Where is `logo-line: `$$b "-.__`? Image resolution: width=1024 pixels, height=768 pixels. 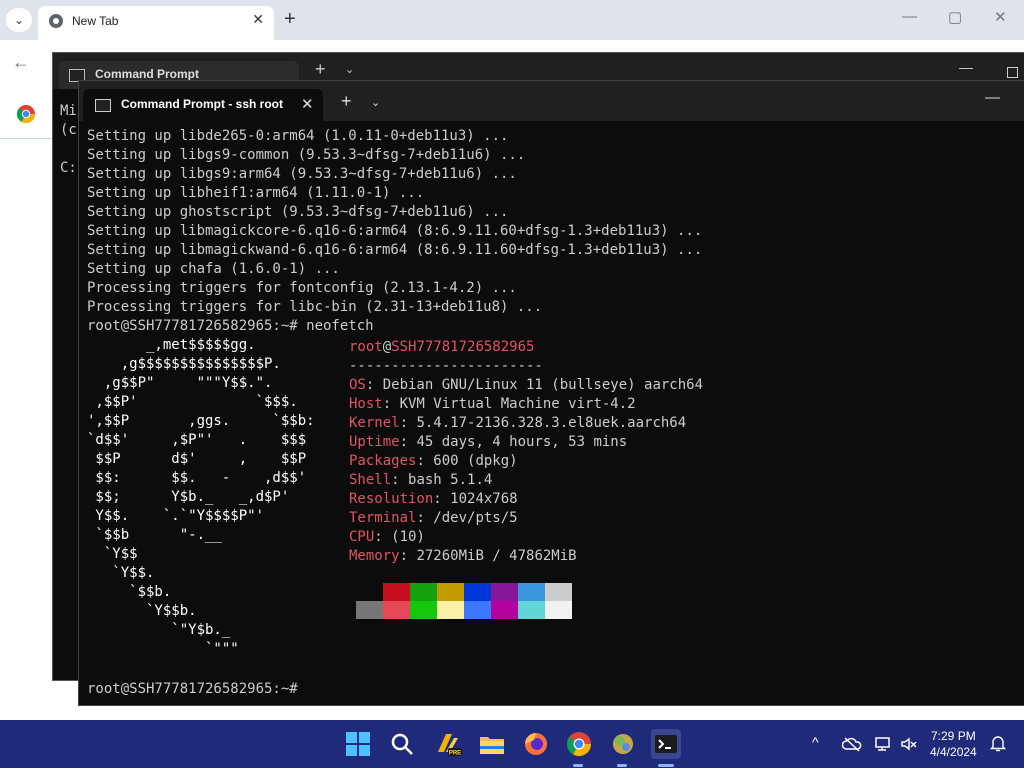 logo-line: `$$b "-.__ is located at coordinates (154, 535).